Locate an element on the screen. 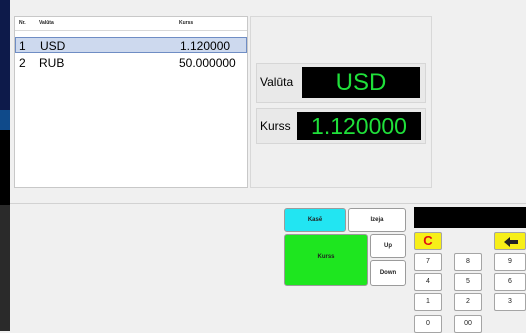 The width and height of the screenshot is (526, 333). kurss-display: 1.120000 is located at coordinates (359, 126).